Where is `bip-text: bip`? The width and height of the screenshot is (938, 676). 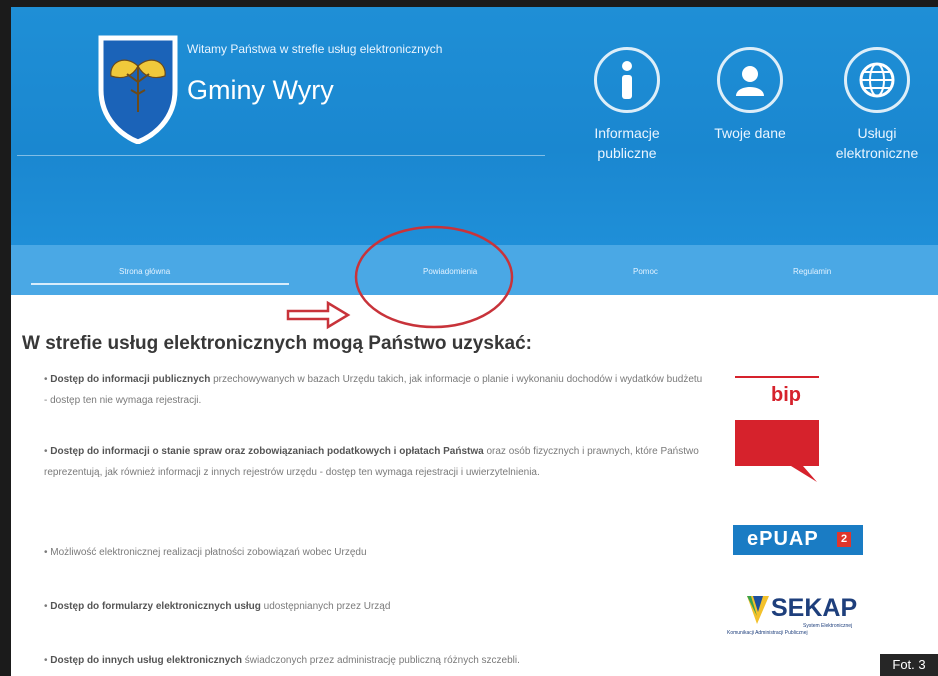
bip-text: bip is located at coordinates (786, 395).